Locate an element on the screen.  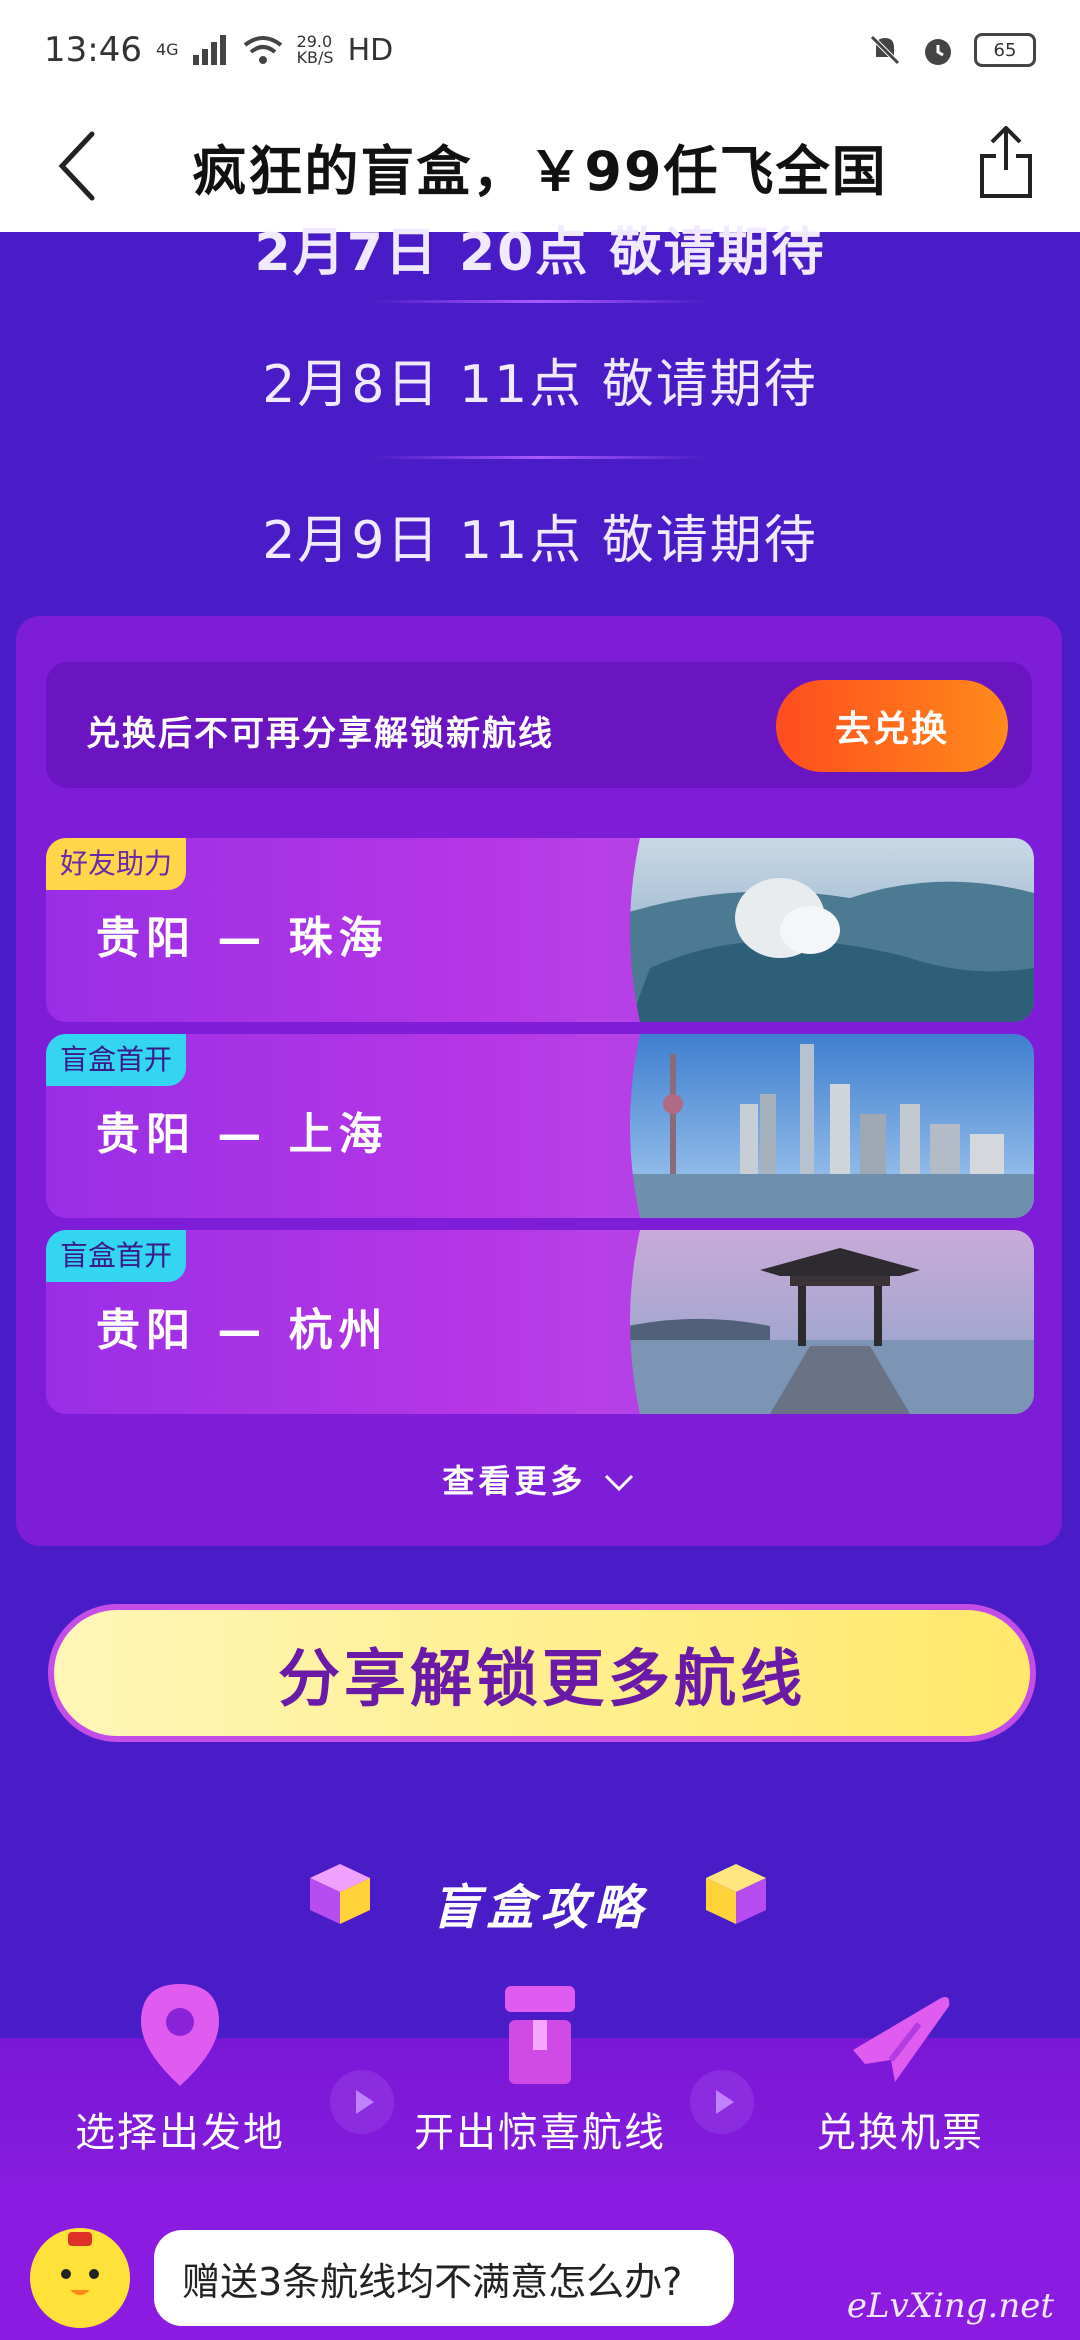
route-item: 盲盒首开 贵阳 — 上海 is located at coordinates (540, 1126).